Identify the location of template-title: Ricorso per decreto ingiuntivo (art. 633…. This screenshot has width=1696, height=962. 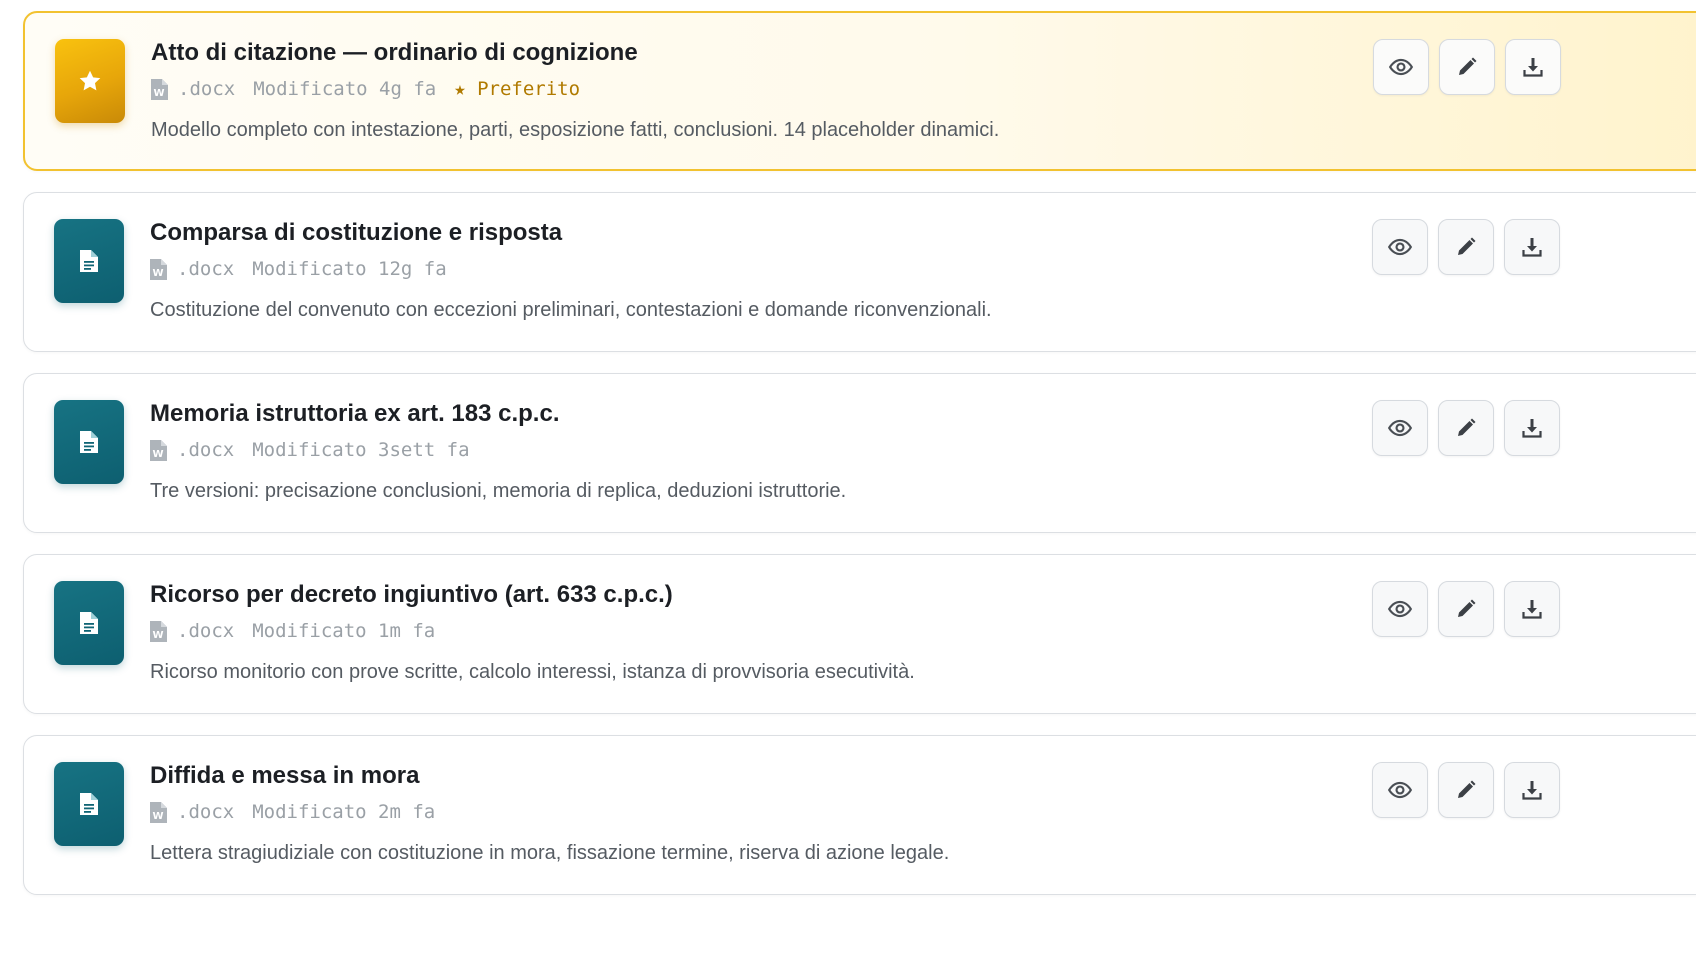
(411, 595).